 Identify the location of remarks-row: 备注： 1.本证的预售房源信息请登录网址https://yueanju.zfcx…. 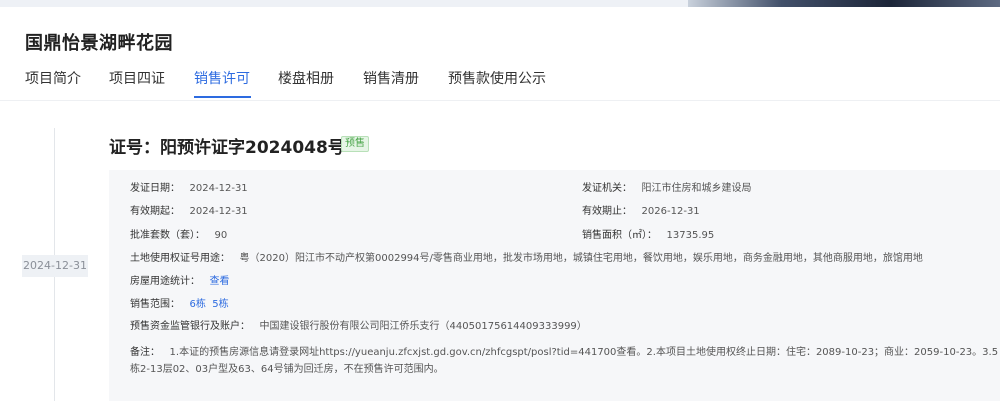
(565, 361).